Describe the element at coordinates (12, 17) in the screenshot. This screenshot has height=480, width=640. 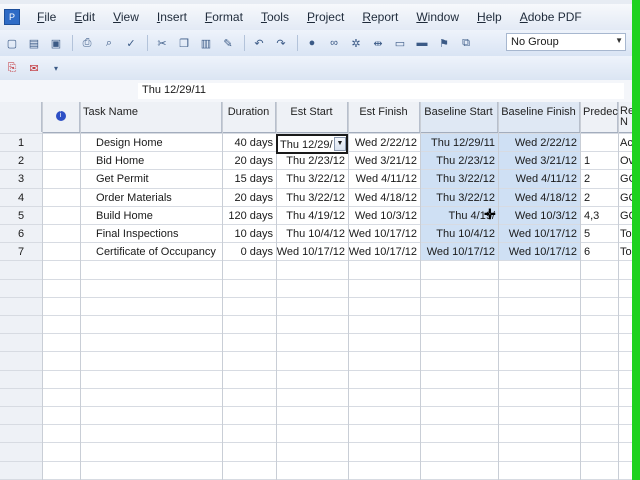
I see `project-app-icon: P` at that location.